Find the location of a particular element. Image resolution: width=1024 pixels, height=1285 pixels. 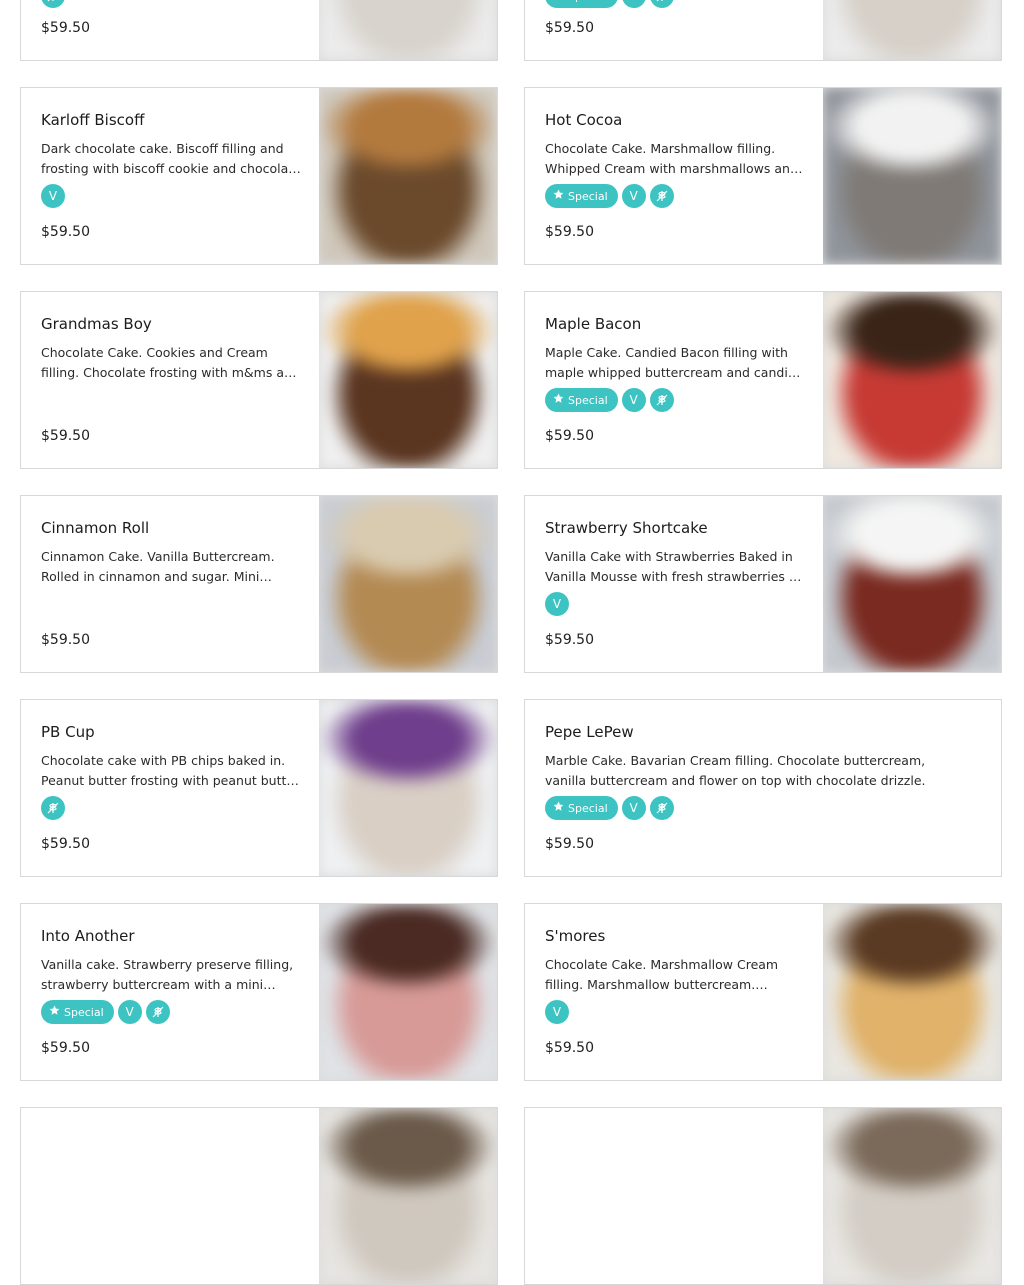

item-name: Strawberry Shortcake is located at coordinates (626, 528).